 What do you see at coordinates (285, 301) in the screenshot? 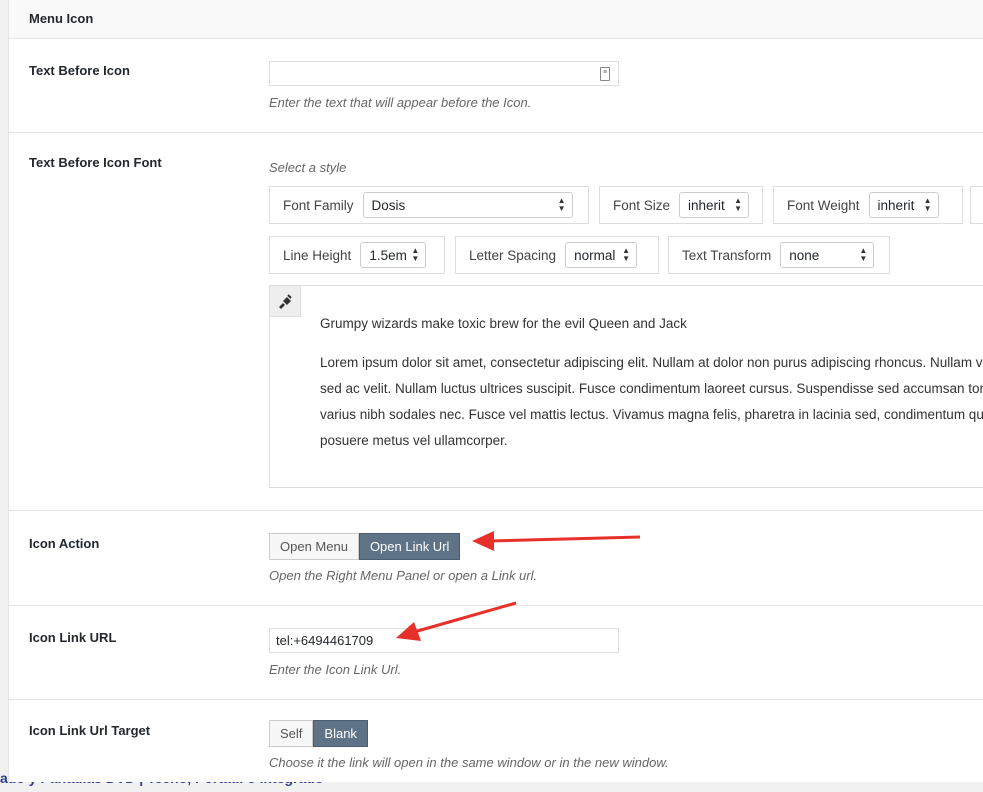
I see `paint-brush-icon` at bounding box center [285, 301].